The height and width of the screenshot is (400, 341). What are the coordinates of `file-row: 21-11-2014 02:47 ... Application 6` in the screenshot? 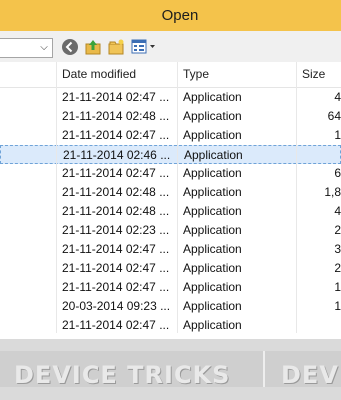 It's located at (170, 173).